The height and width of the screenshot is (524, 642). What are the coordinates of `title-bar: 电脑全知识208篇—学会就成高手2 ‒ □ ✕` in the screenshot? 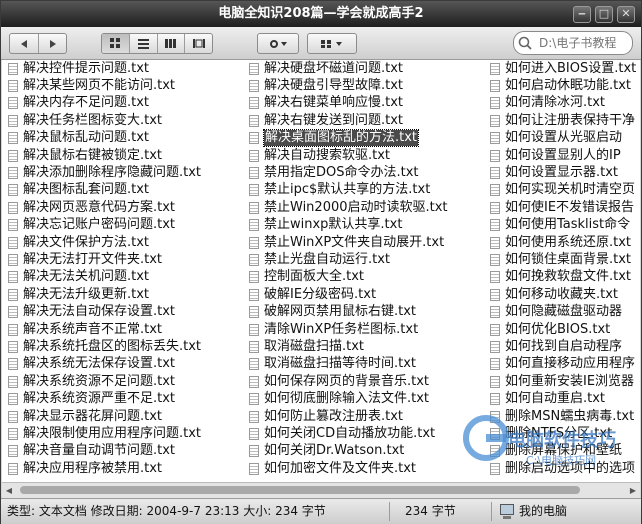 It's located at (321, 14).